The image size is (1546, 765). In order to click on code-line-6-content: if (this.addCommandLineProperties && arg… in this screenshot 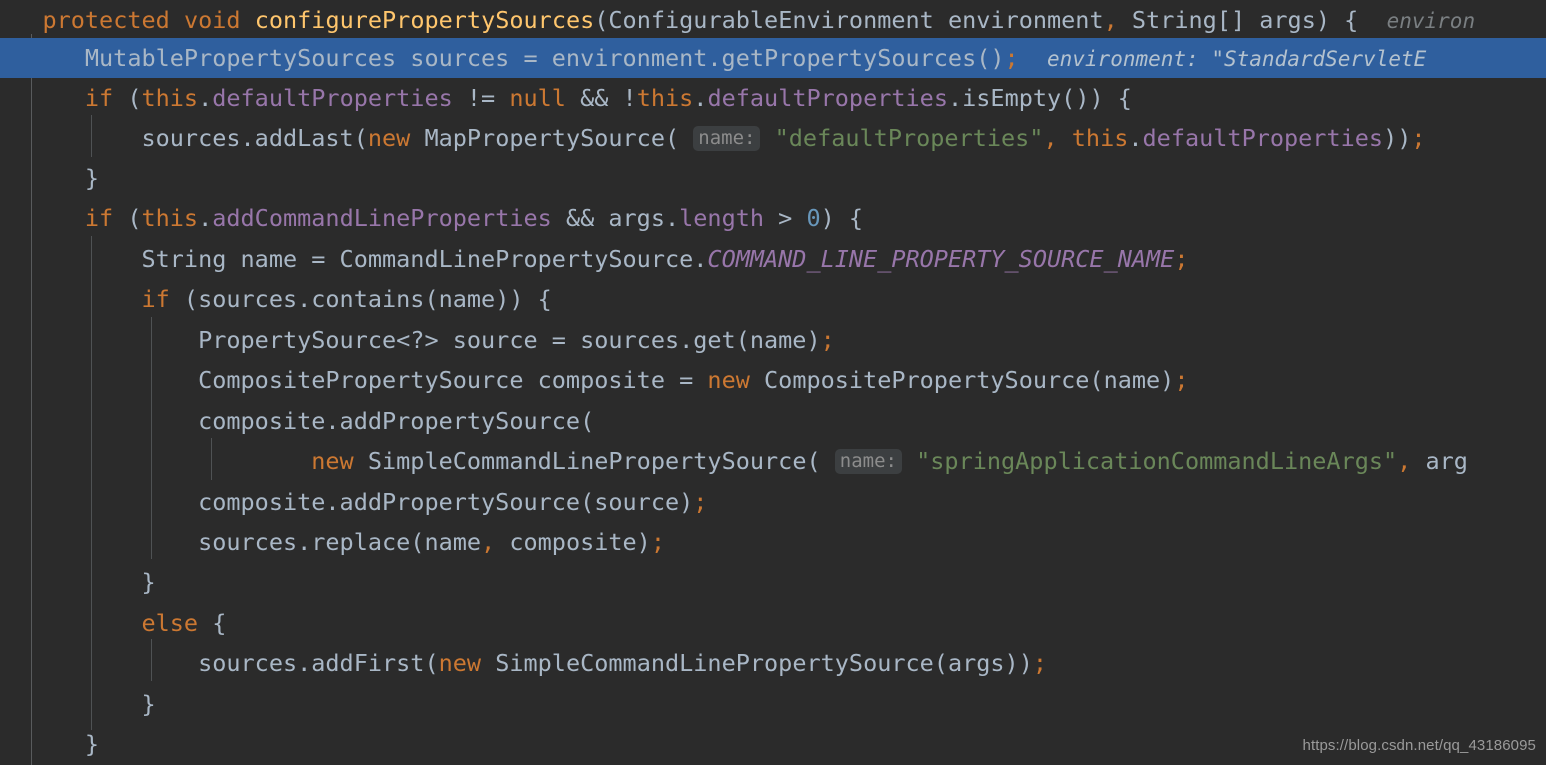, I will do `click(474, 218)`.